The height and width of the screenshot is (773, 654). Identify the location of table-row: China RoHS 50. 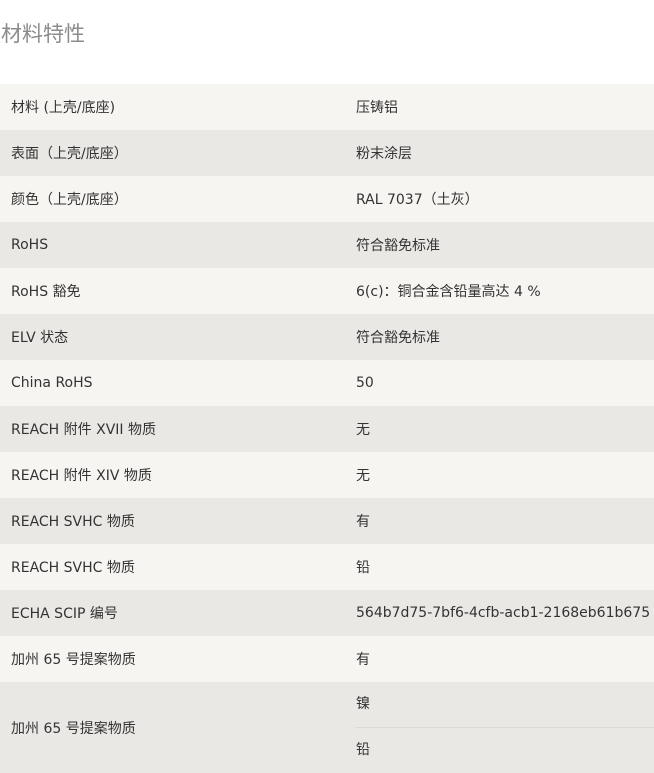
(327, 383).